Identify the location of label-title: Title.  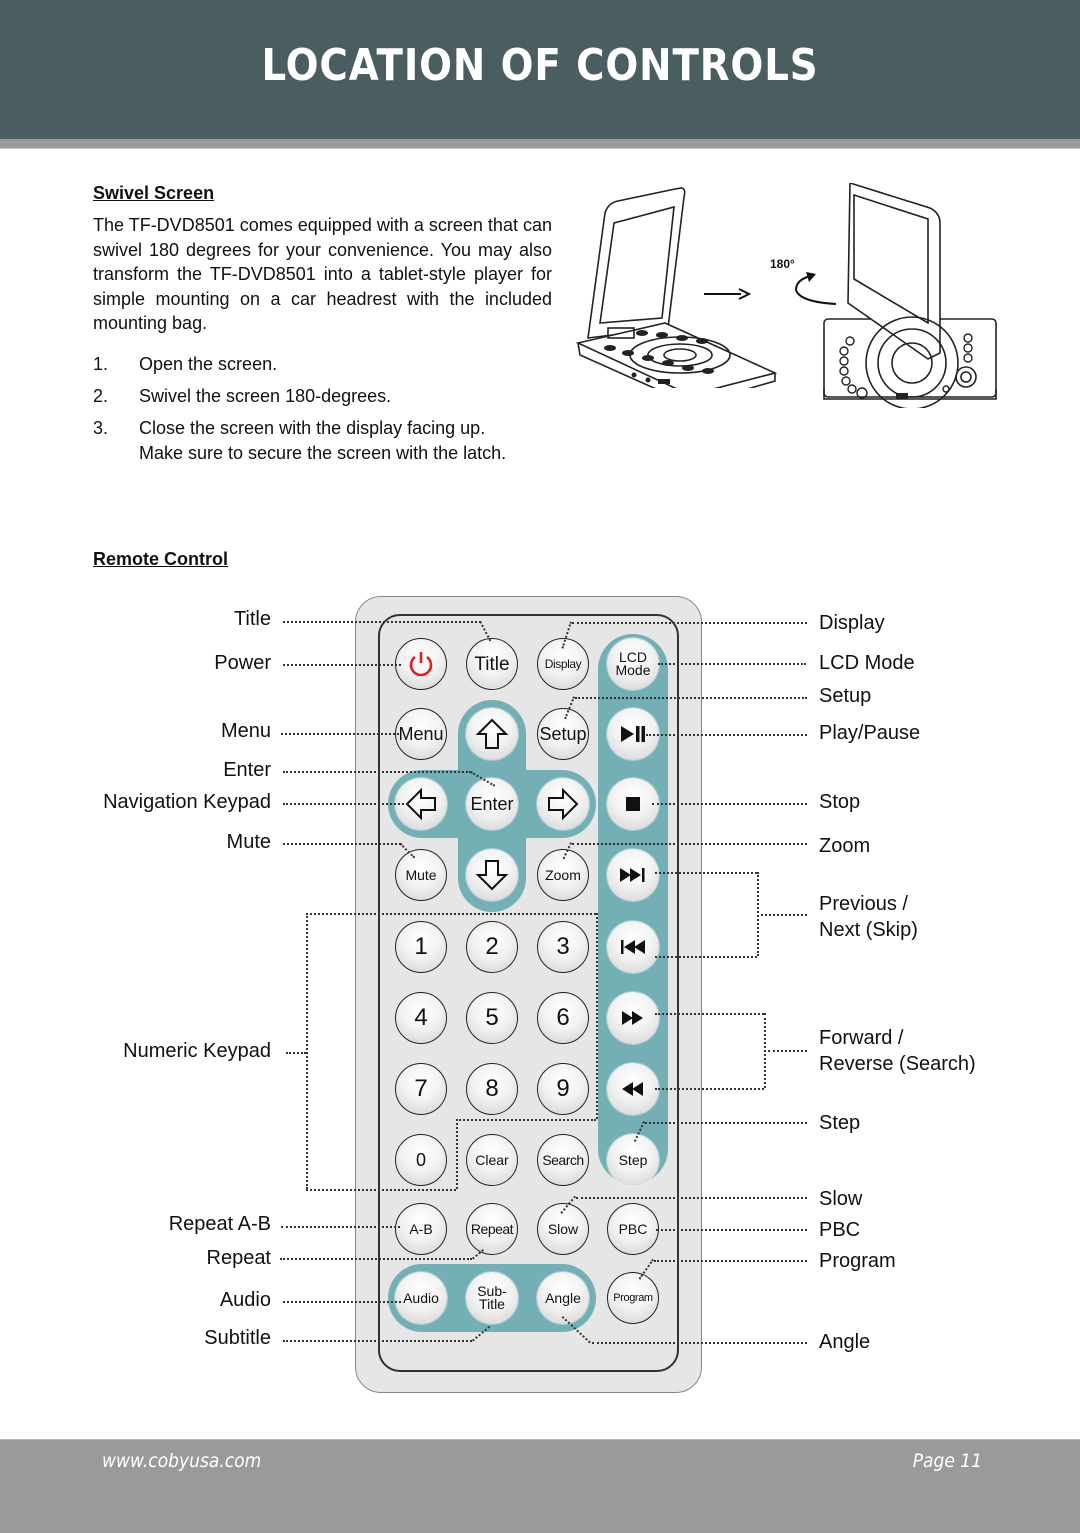
(252, 619).